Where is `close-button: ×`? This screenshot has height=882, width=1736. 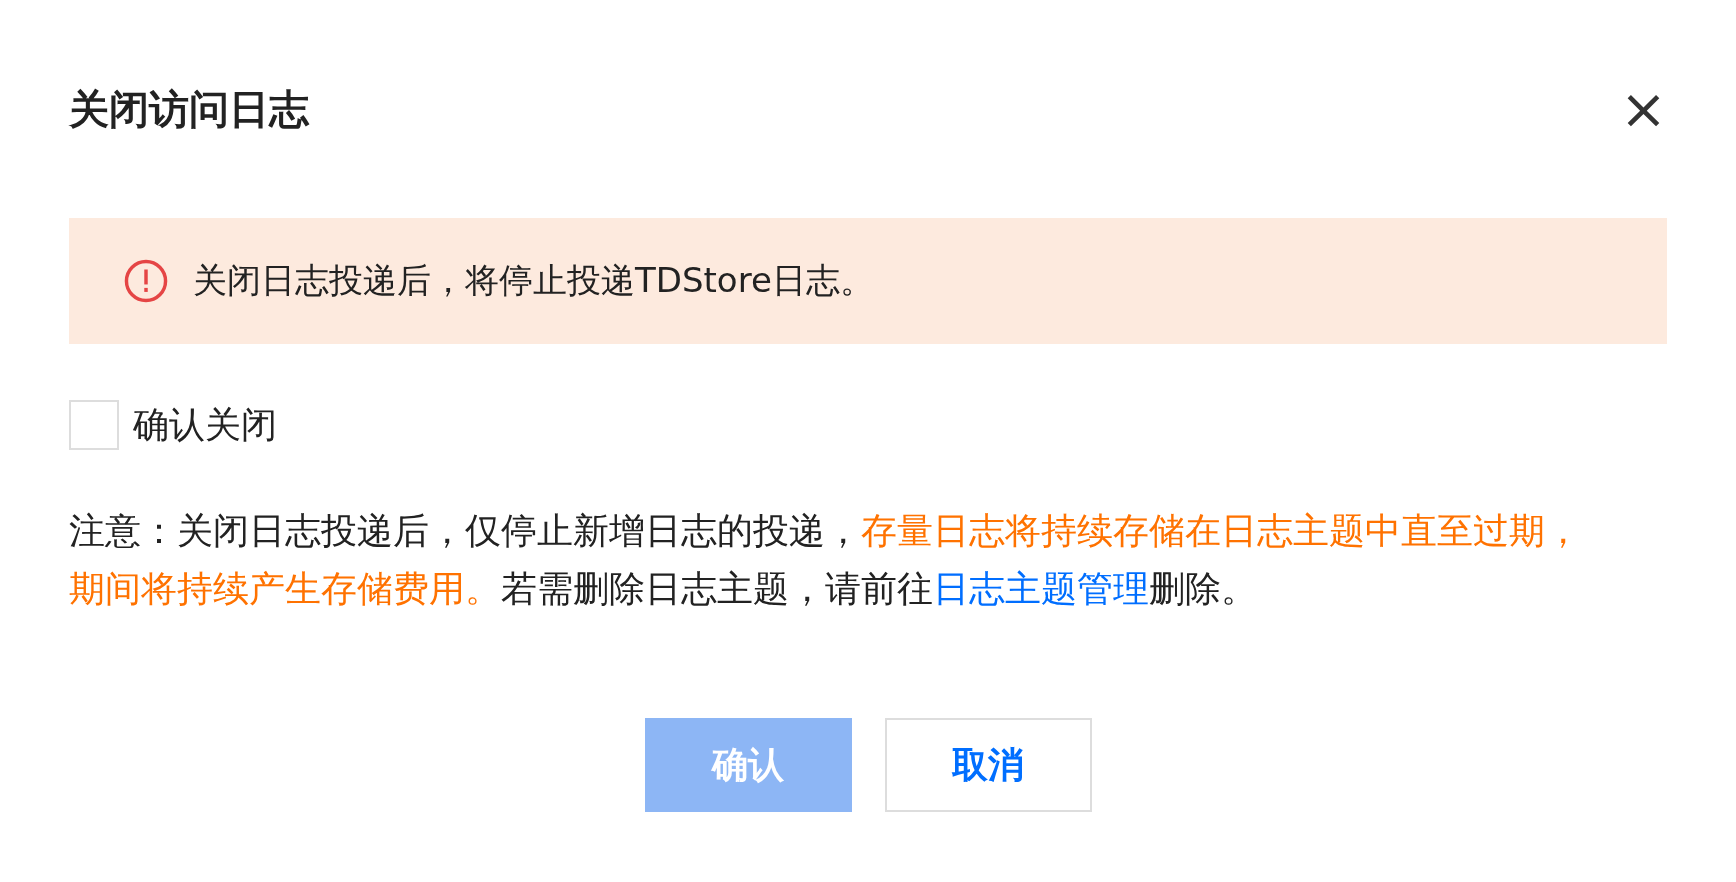
close-button: × is located at coordinates (1643, 109).